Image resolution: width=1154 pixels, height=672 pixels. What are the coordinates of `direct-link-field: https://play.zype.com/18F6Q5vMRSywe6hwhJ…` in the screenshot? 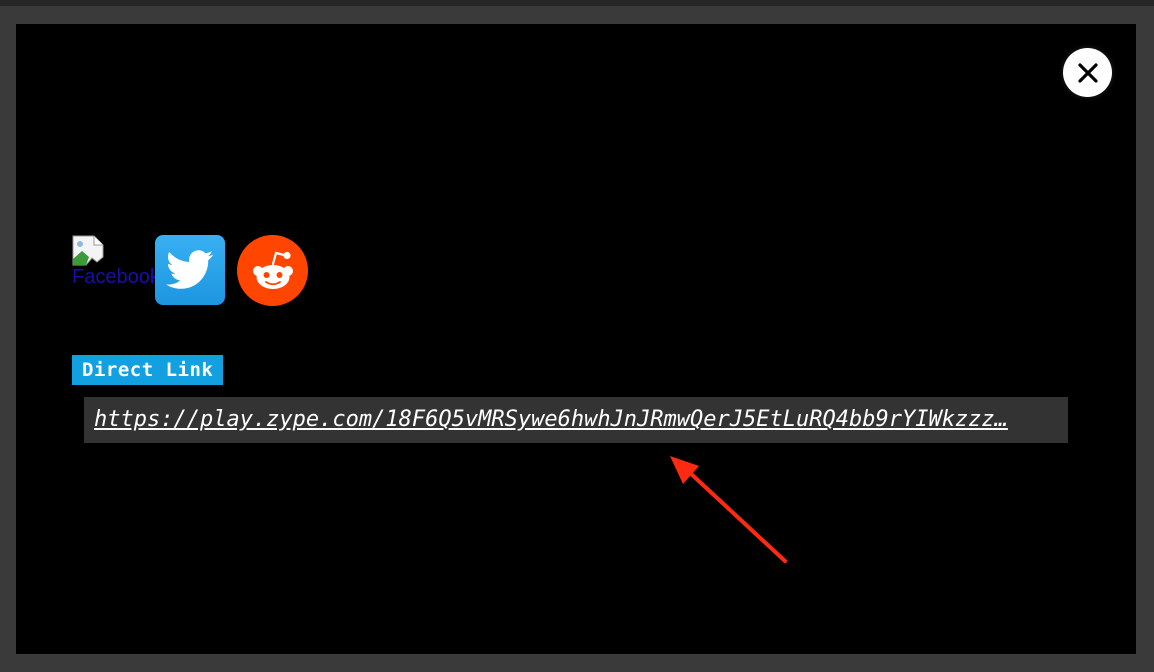 It's located at (576, 420).